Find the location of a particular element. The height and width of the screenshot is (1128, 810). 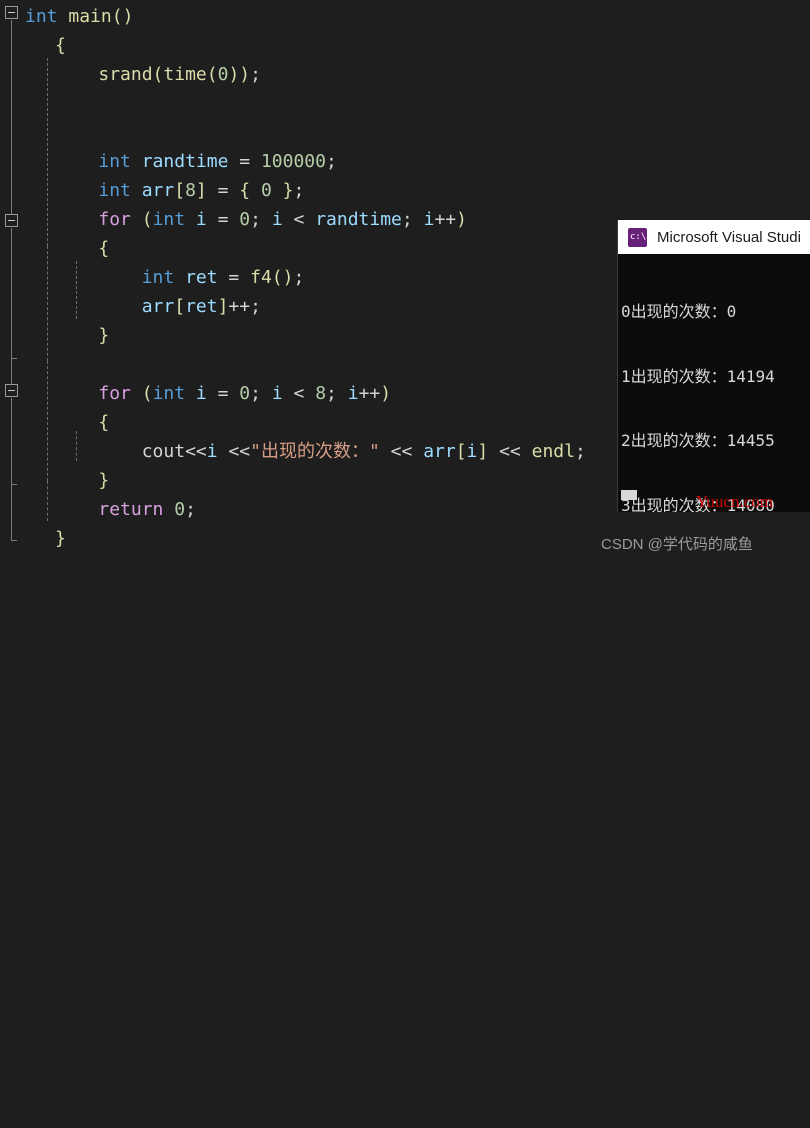

token-int-6: int is located at coordinates (169, 393).